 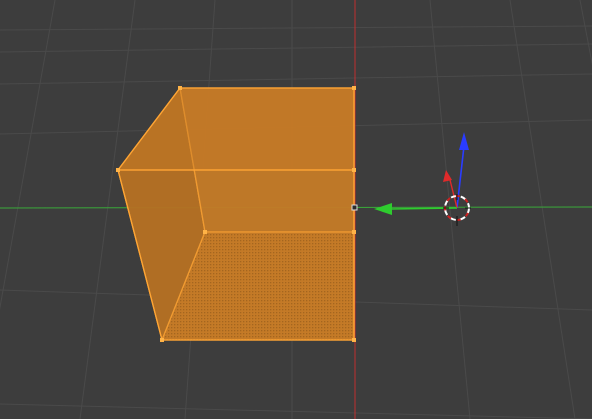 I want to click on transform-gizmo, so click(x=422, y=179).